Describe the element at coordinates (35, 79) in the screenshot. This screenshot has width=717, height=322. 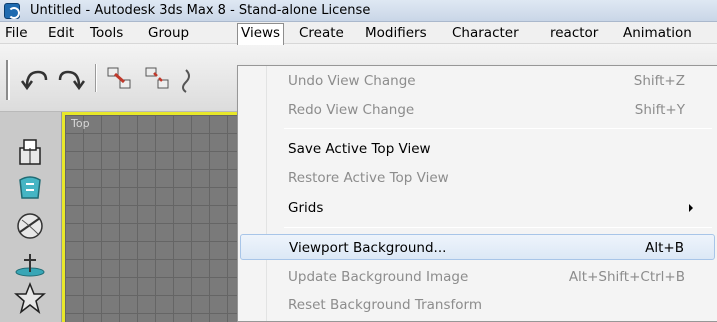
I see `undo-icon` at that location.